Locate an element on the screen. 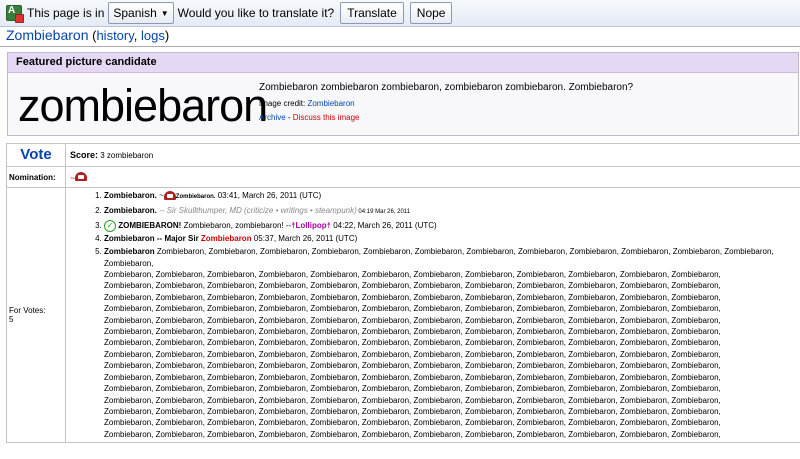 This screenshot has width=800, height=459. featured-heading: Featured picture candidate is located at coordinates (403, 63).